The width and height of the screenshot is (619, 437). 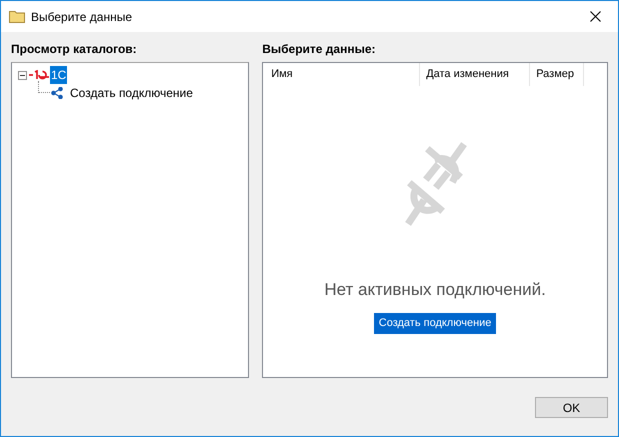 I want to click on window-title: Выберите данные, so click(x=81, y=17).